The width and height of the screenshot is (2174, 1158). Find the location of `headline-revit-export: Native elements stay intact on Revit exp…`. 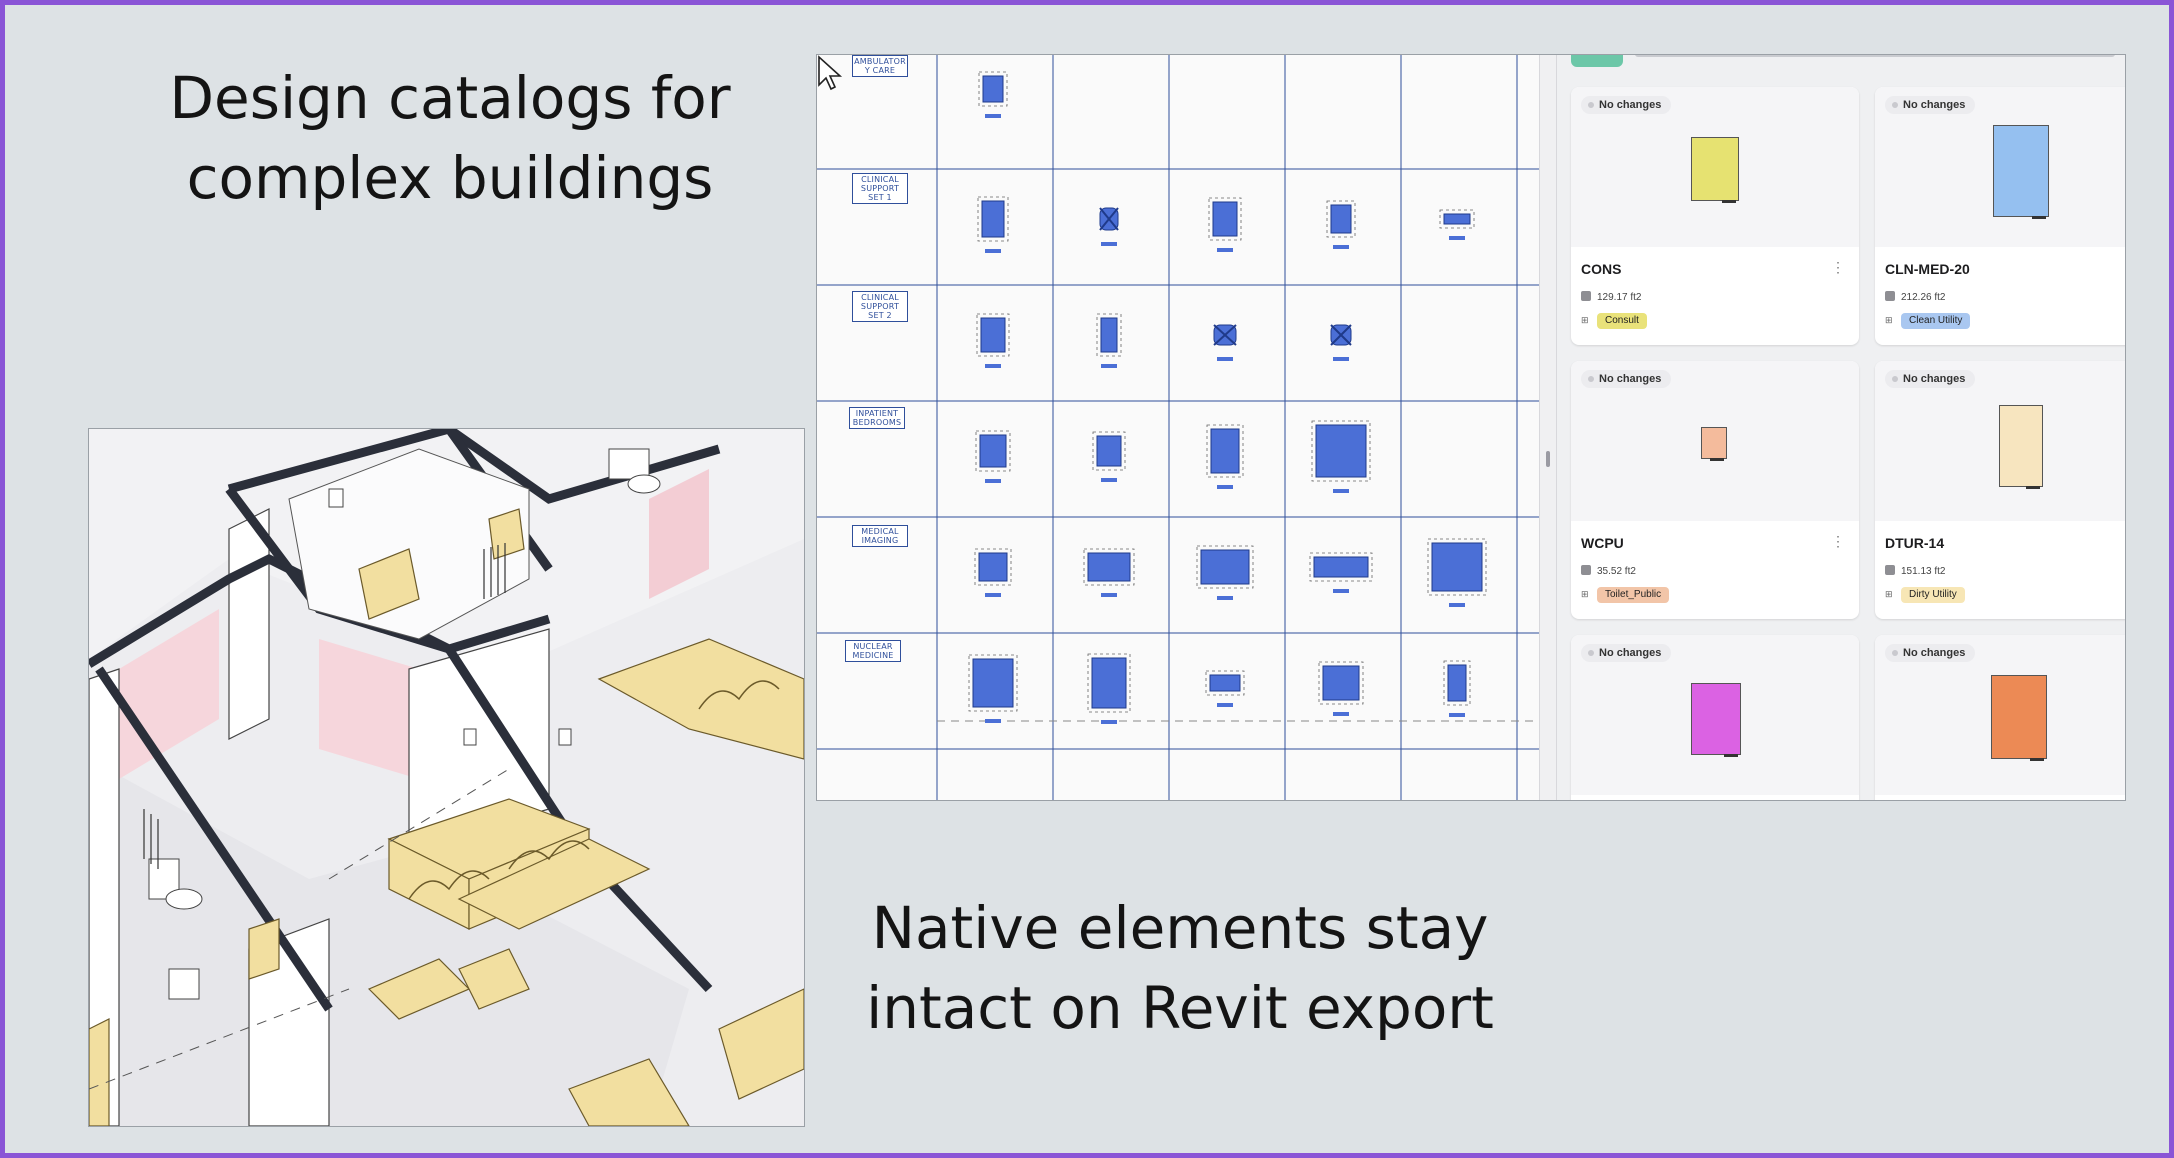

headline-revit-export: Native elements stay intact on Revit exp… is located at coordinates (1180, 968).